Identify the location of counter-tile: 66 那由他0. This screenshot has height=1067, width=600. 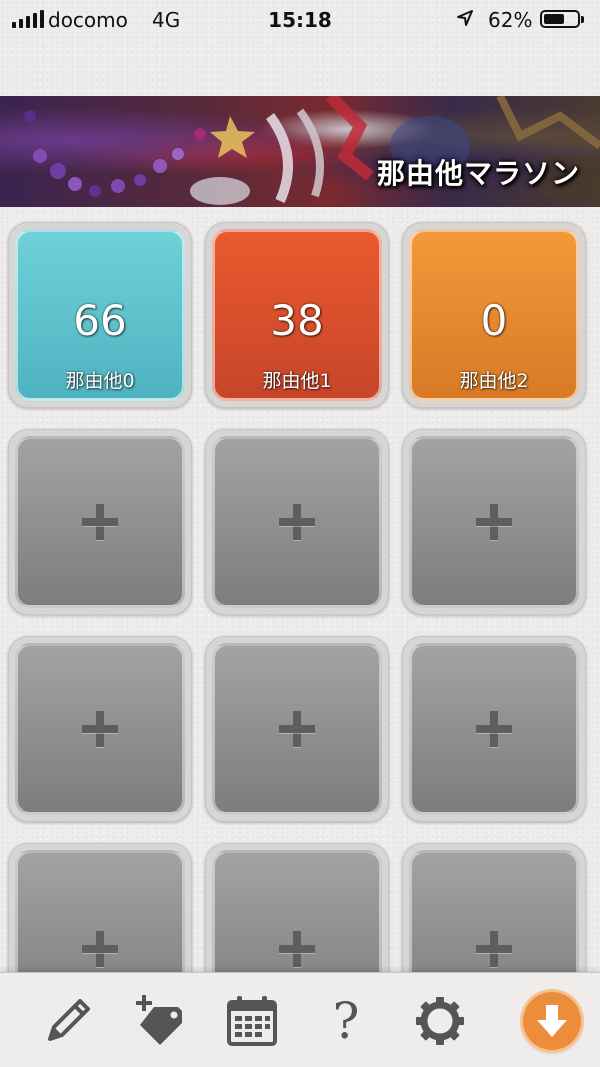
(100, 315).